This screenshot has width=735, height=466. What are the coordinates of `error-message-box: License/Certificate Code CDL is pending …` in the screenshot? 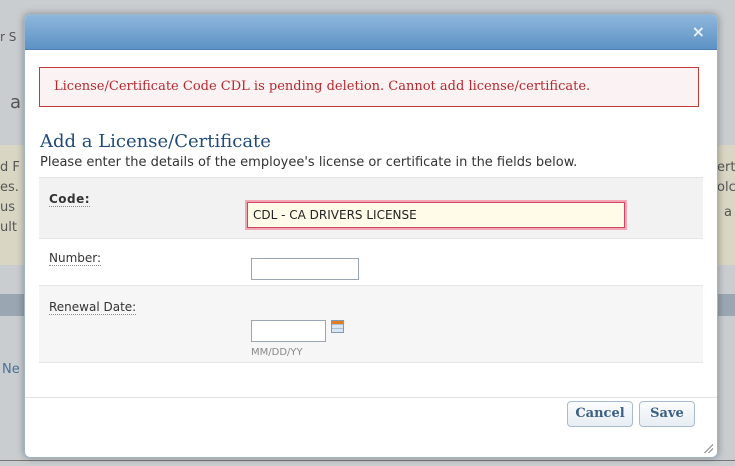 It's located at (369, 87).